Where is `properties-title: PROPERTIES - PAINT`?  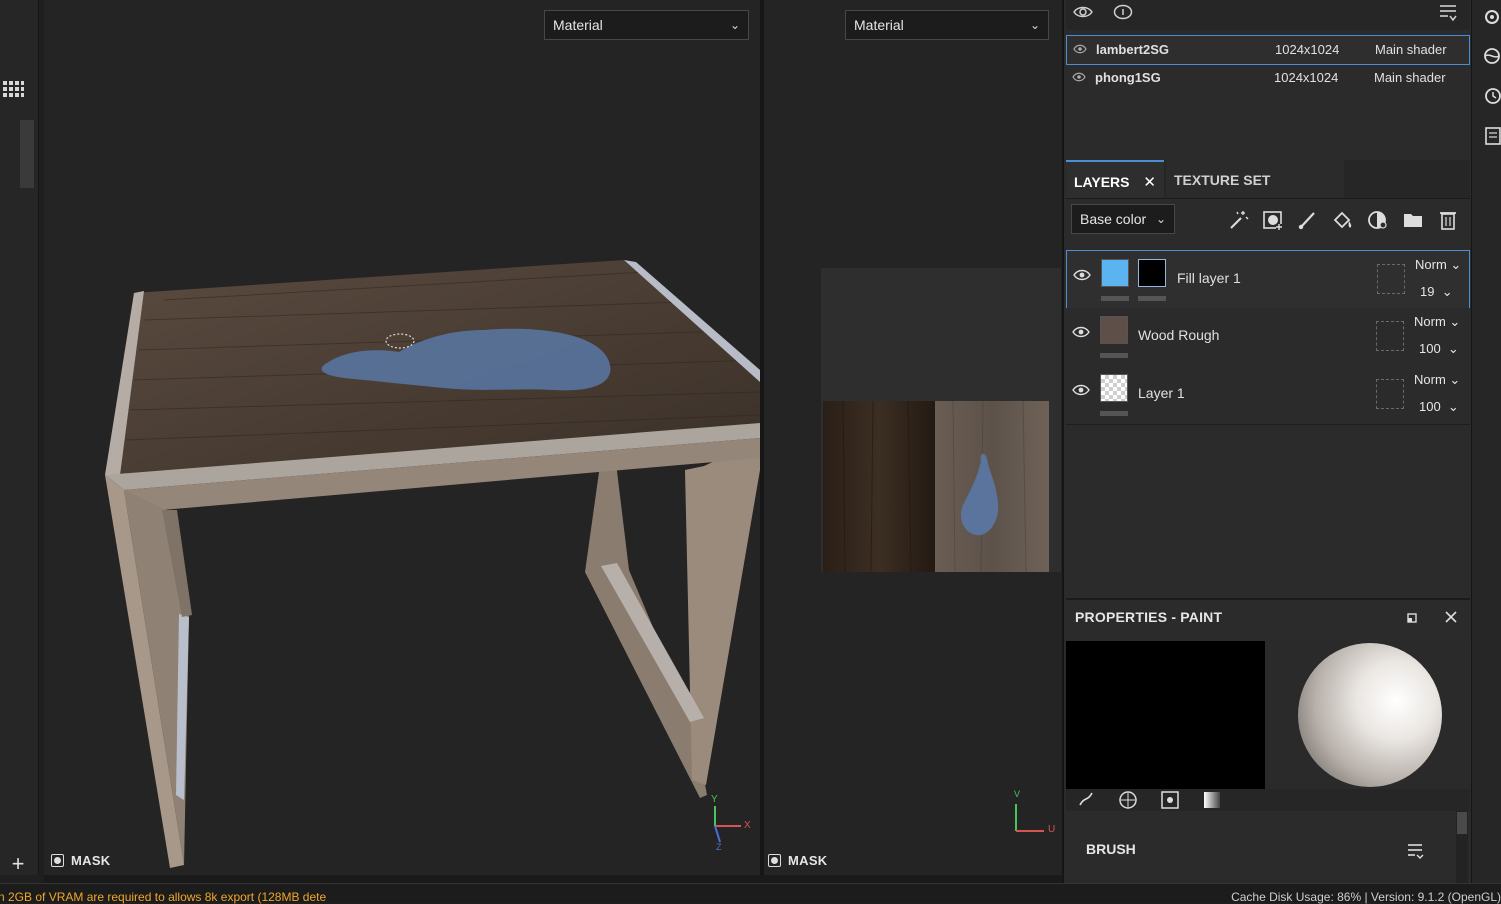 properties-title: PROPERTIES - PAINT is located at coordinates (1149, 617).